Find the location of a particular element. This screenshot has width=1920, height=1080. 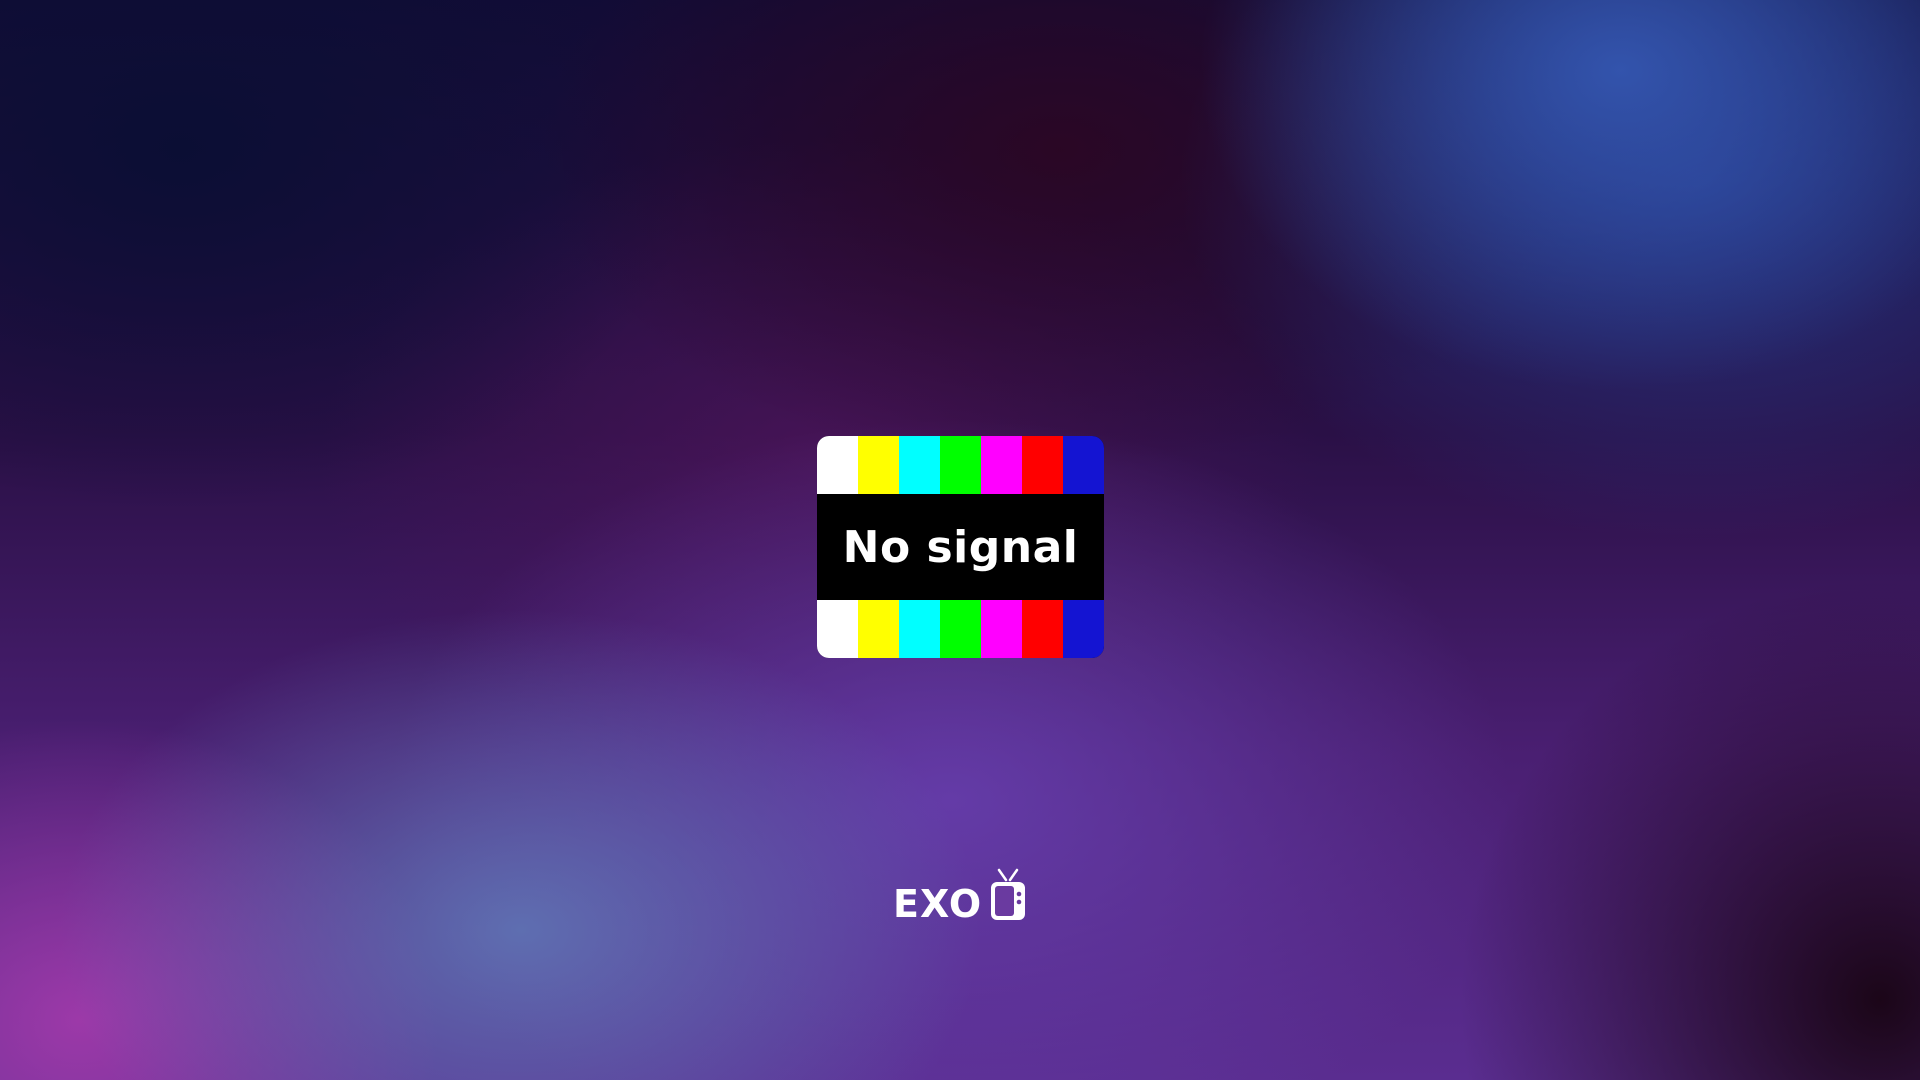

no-signal-card: No signal is located at coordinates (960, 547).